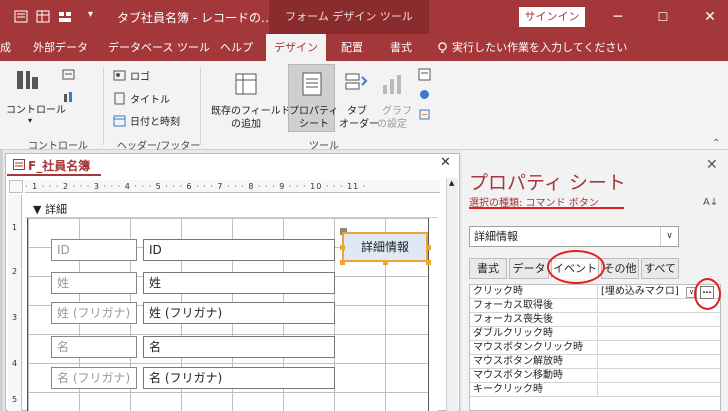  I want to click on collapse-ribbon-icon: ⌃, so click(716, 143).